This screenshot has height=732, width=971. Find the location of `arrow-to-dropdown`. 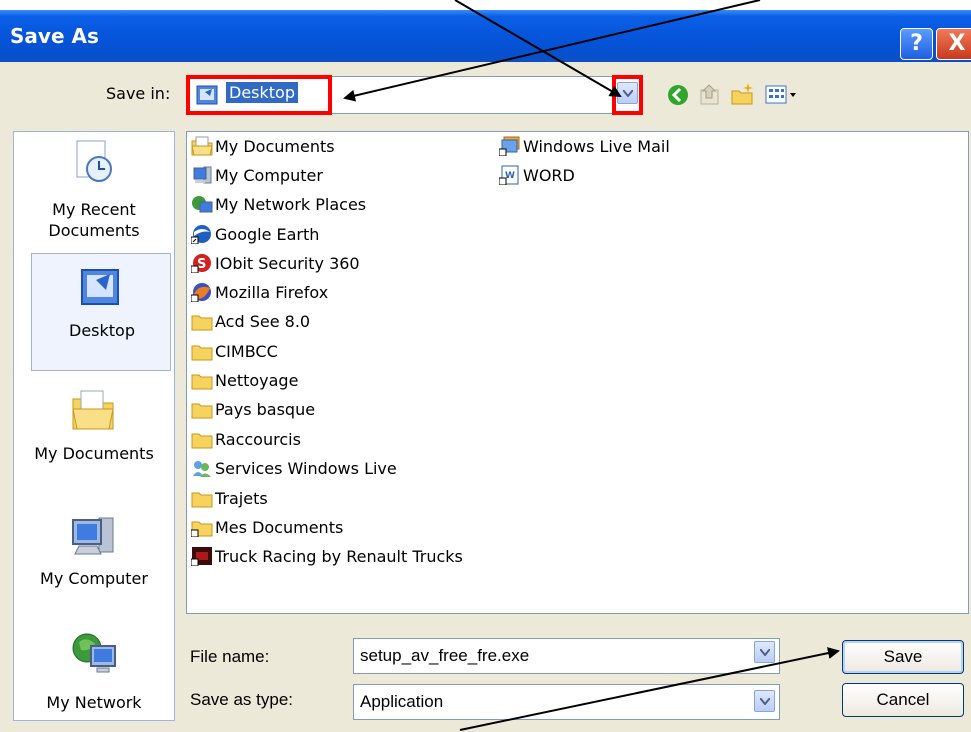

arrow-to-dropdown is located at coordinates (538, 49).